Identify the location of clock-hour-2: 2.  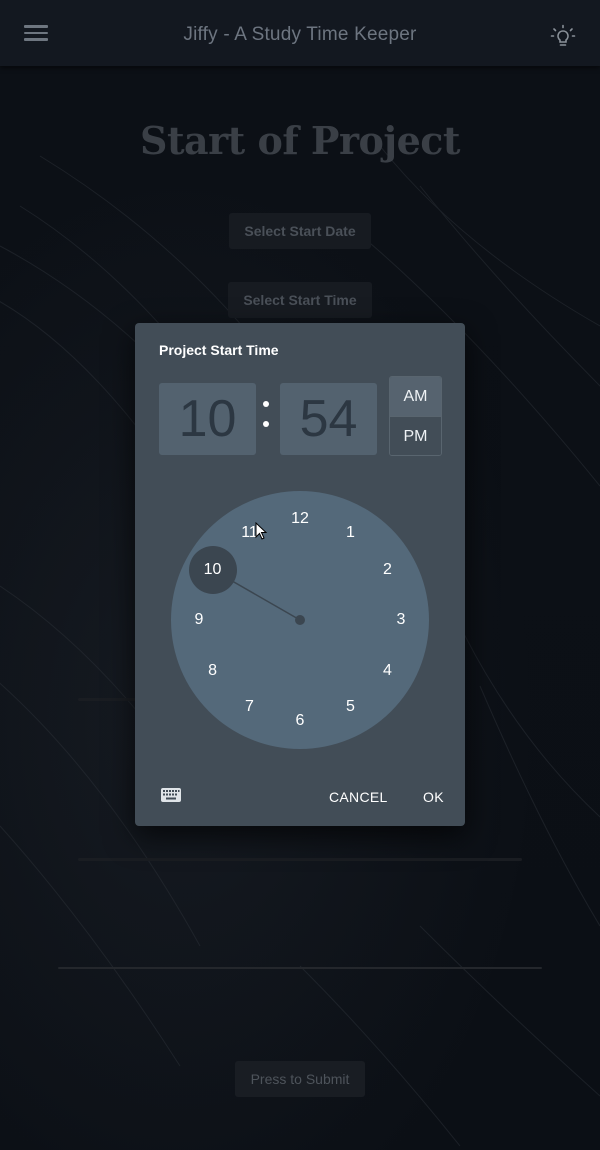
(387, 570).